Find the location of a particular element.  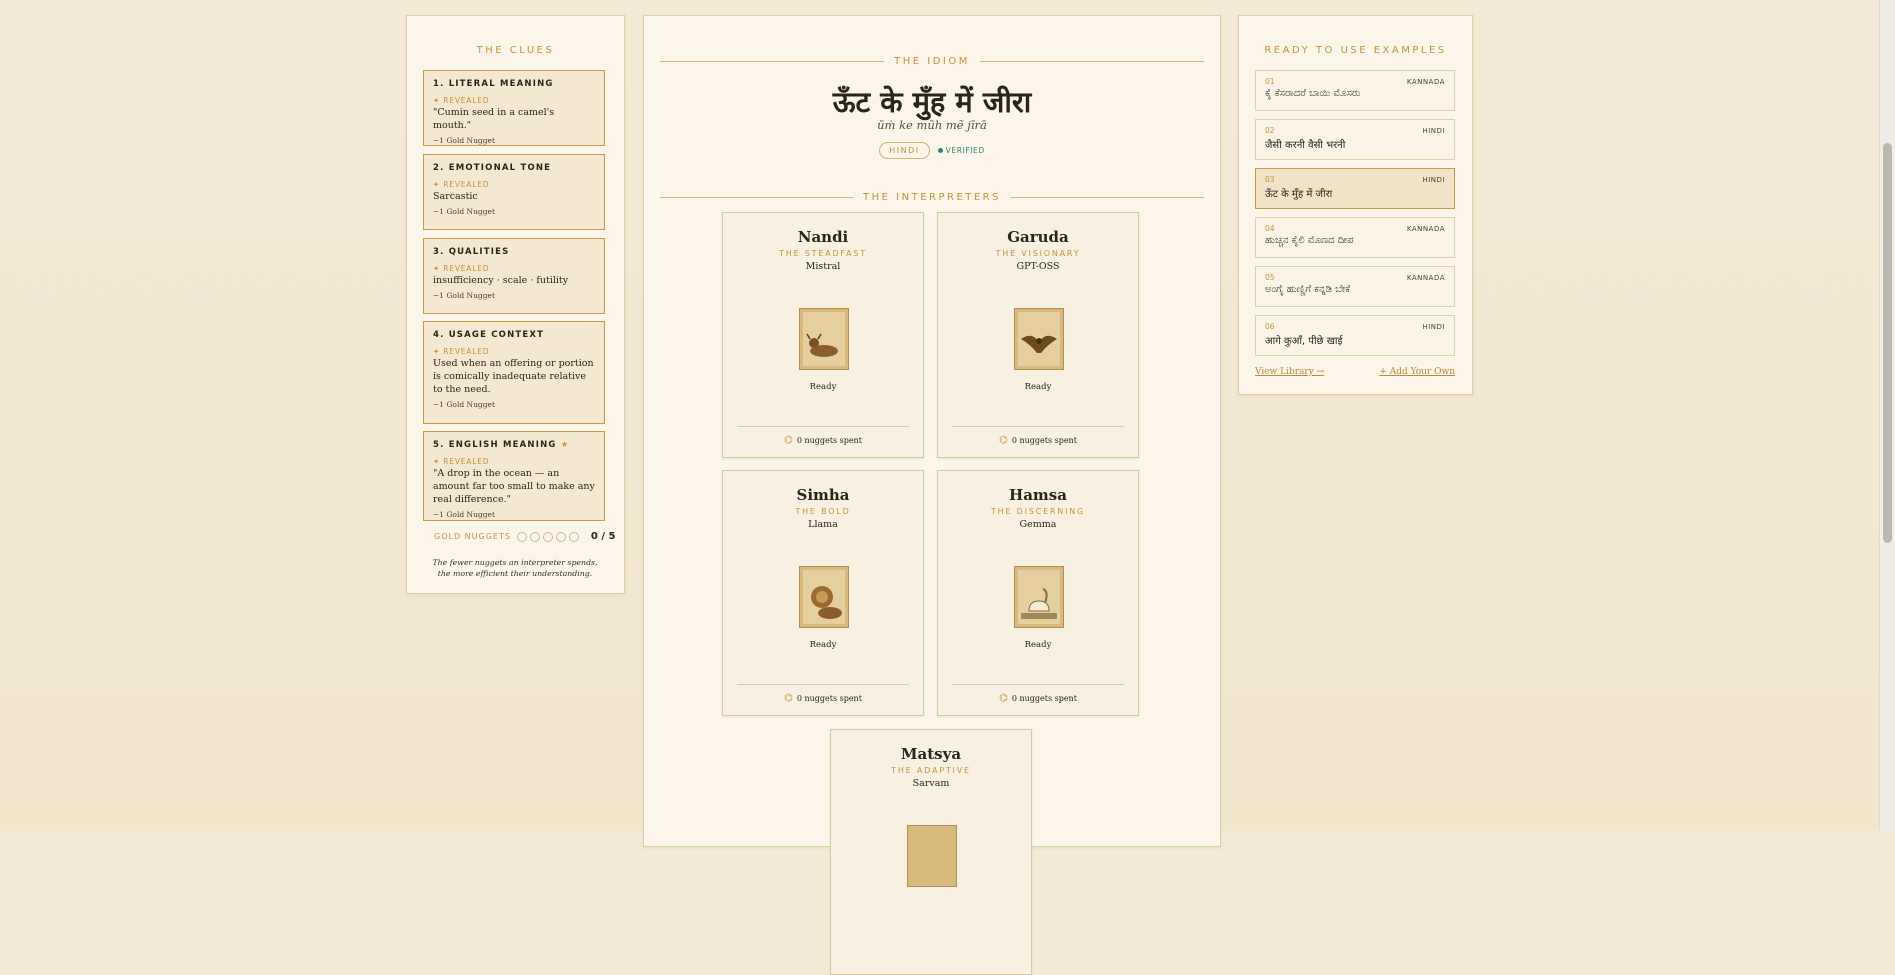

interpreter-model: Llama is located at coordinates (823, 524).